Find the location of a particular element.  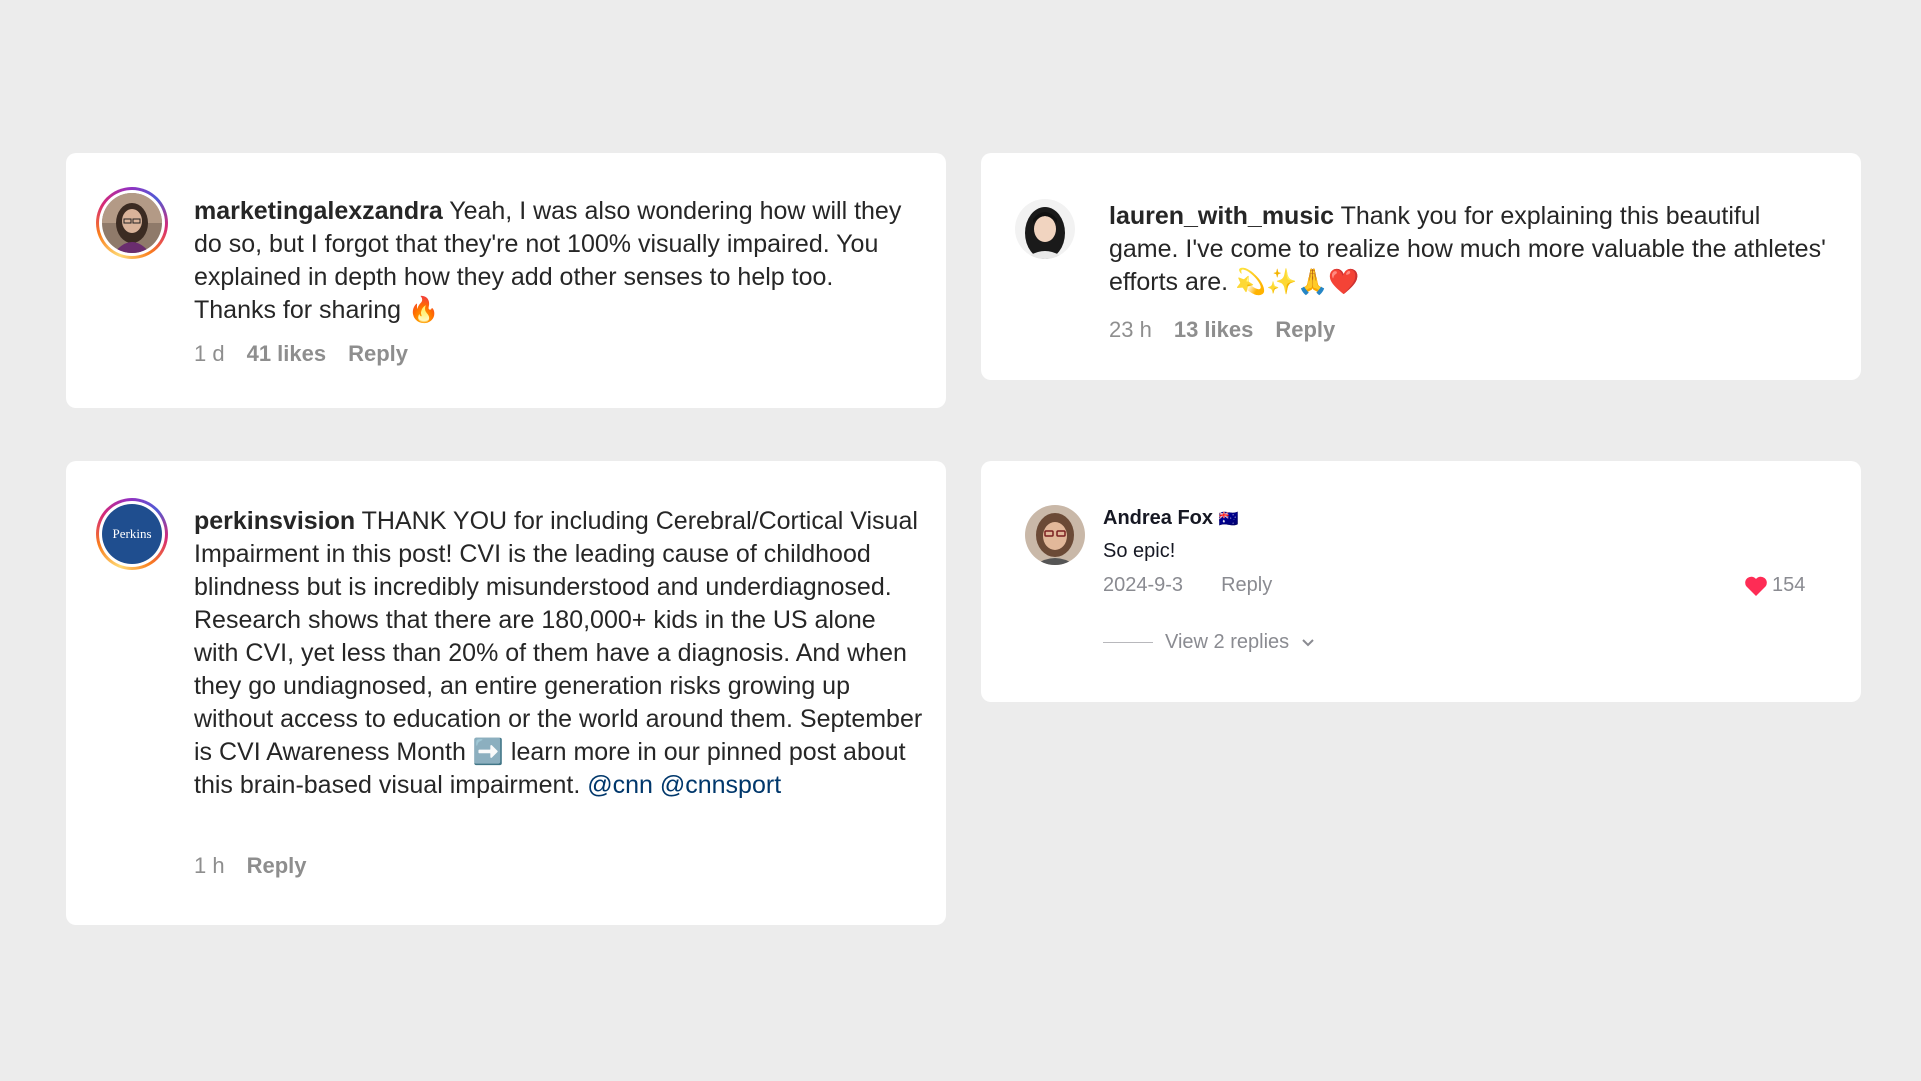

likes-count: 41 likes is located at coordinates (287, 354).